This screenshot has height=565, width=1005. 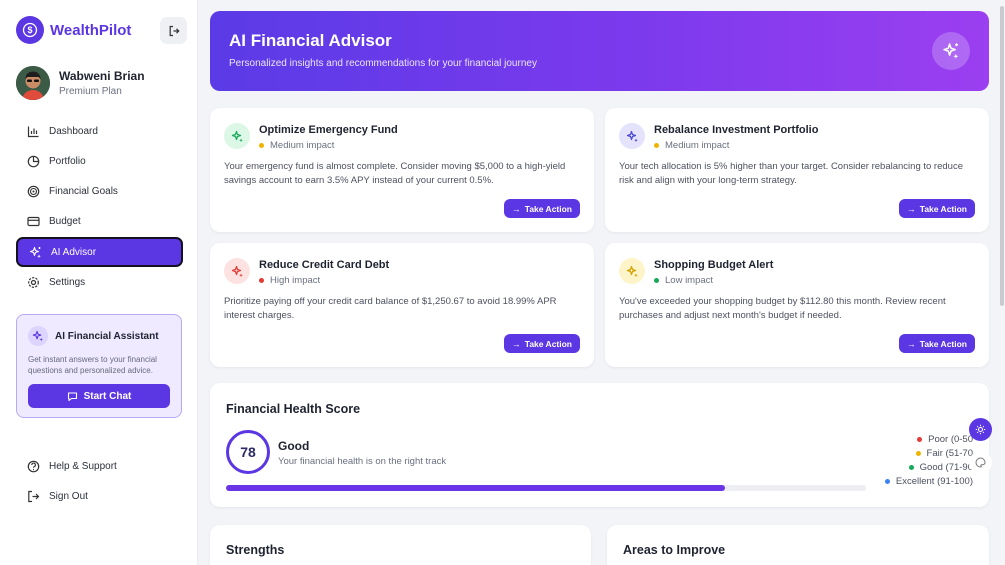 I want to click on user-name: Wabweni Brian, so click(x=102, y=76).